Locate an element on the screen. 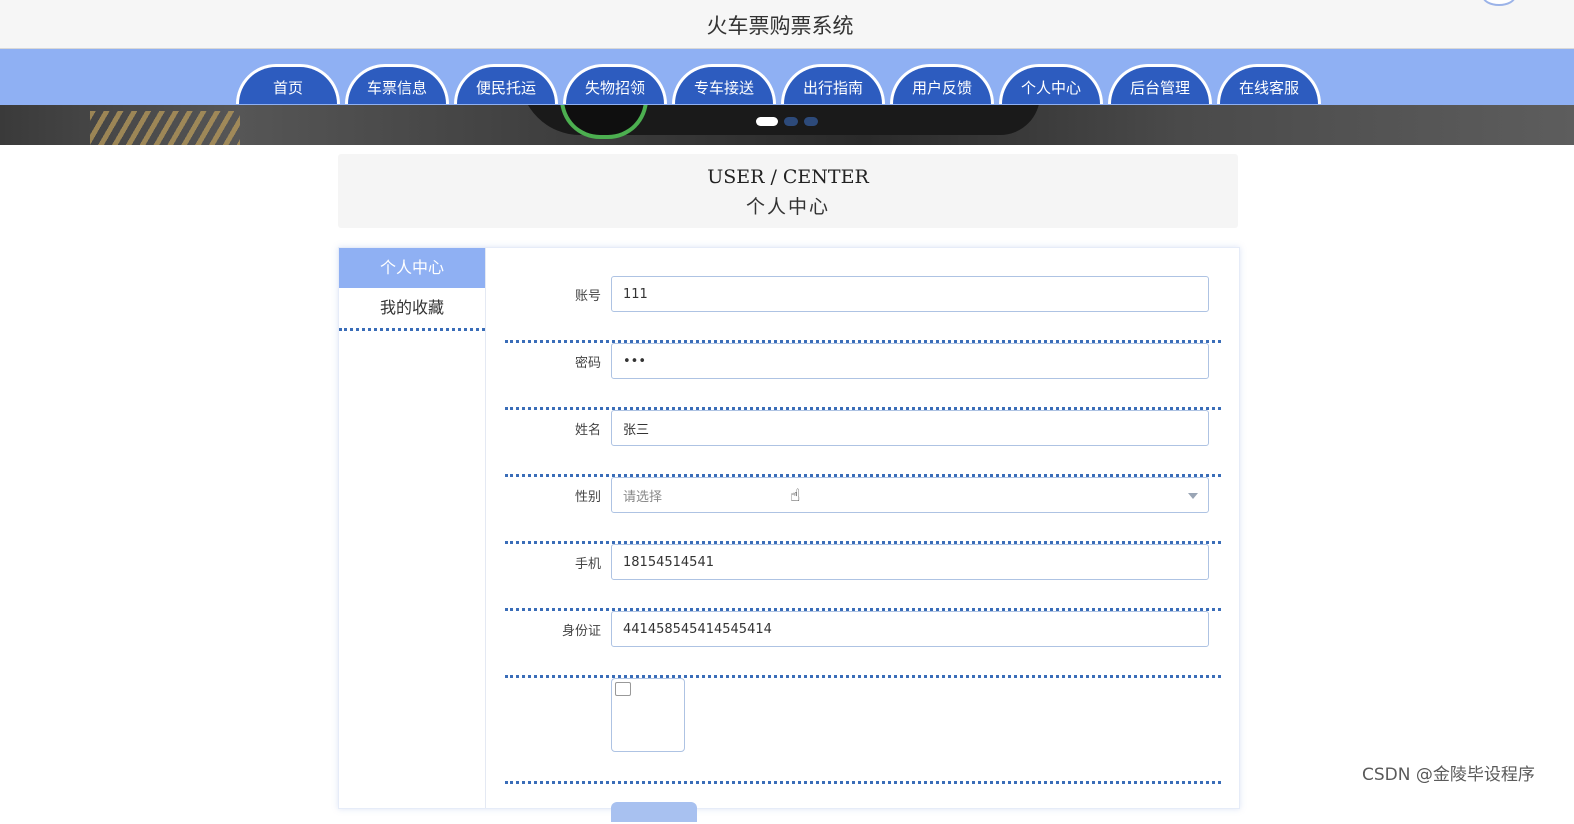 The image size is (1574, 824). section-title-en: USER / CENTER is located at coordinates (788, 177).